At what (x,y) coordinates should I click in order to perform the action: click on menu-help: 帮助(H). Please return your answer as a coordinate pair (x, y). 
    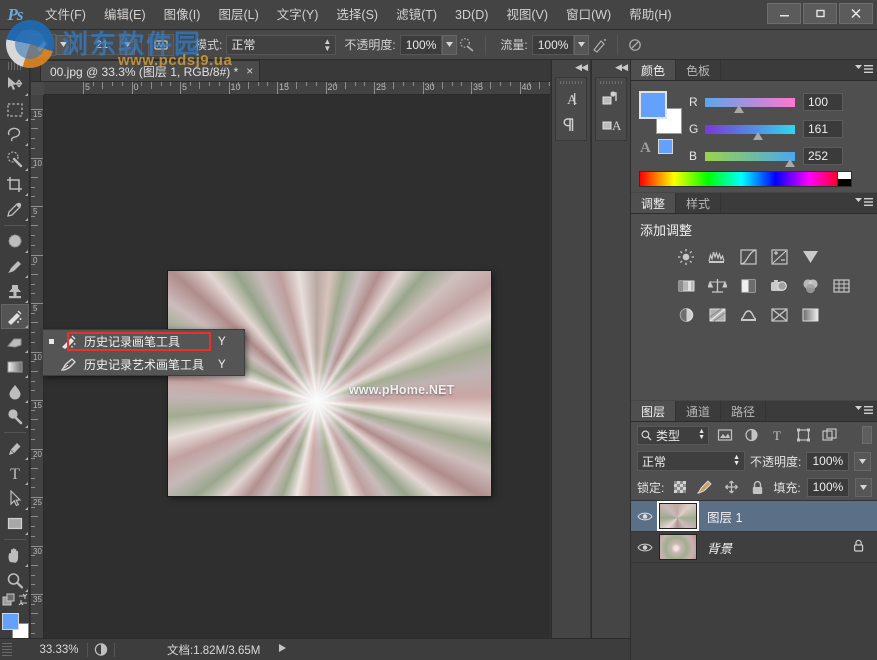
    Looking at the image, I should click on (650, 15).